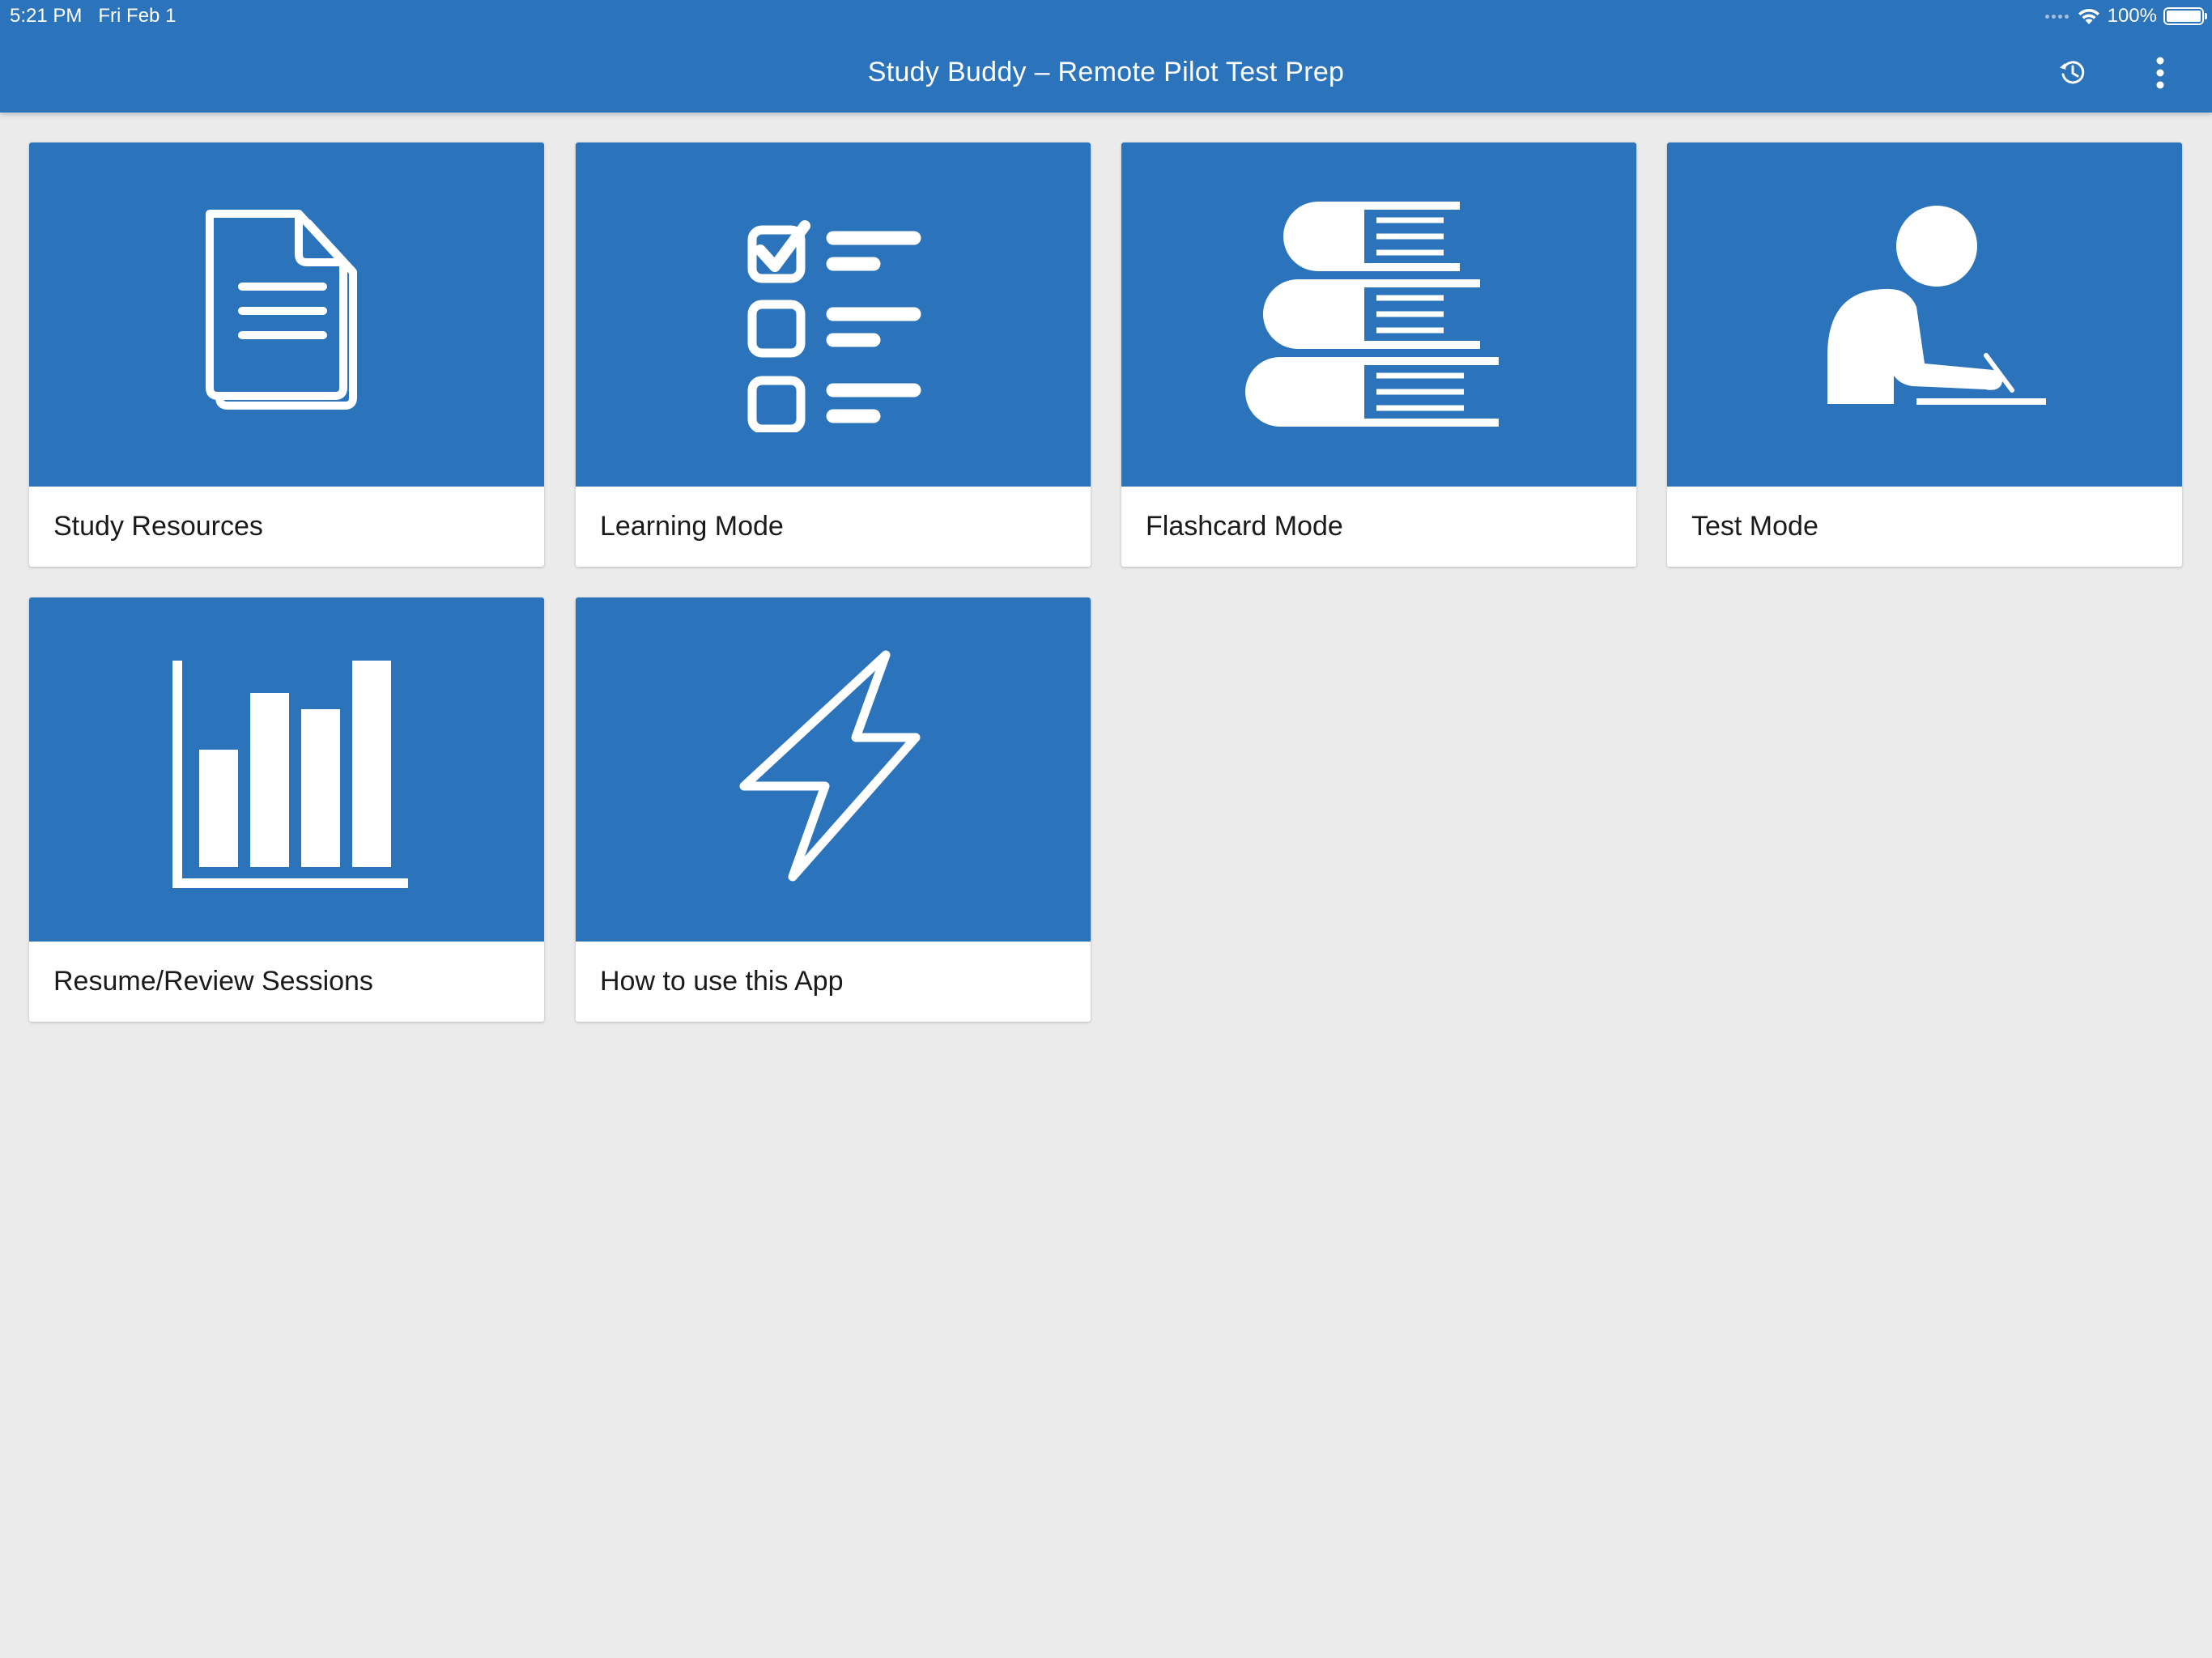 This screenshot has height=1658, width=2212. I want to click on tile-learning-mode: Learning Mode, so click(834, 354).